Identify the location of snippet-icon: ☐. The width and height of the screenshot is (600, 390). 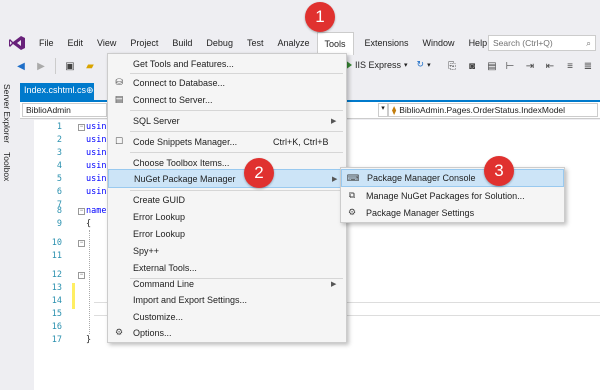
(119, 141).